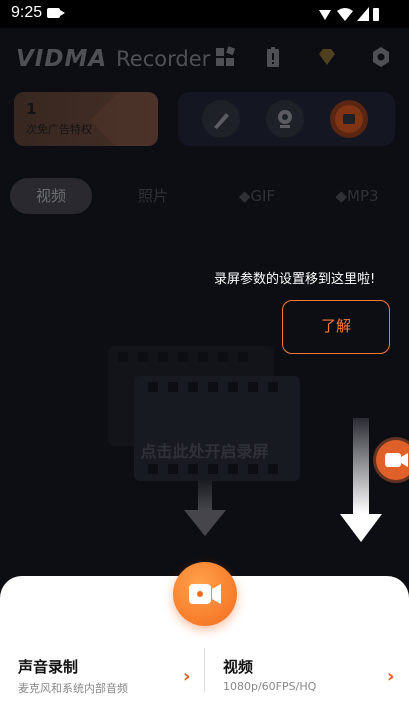  What do you see at coordinates (270, 686) in the screenshot?
I see `video-option-subtitle: 1080p/60FPS/HQ` at bounding box center [270, 686].